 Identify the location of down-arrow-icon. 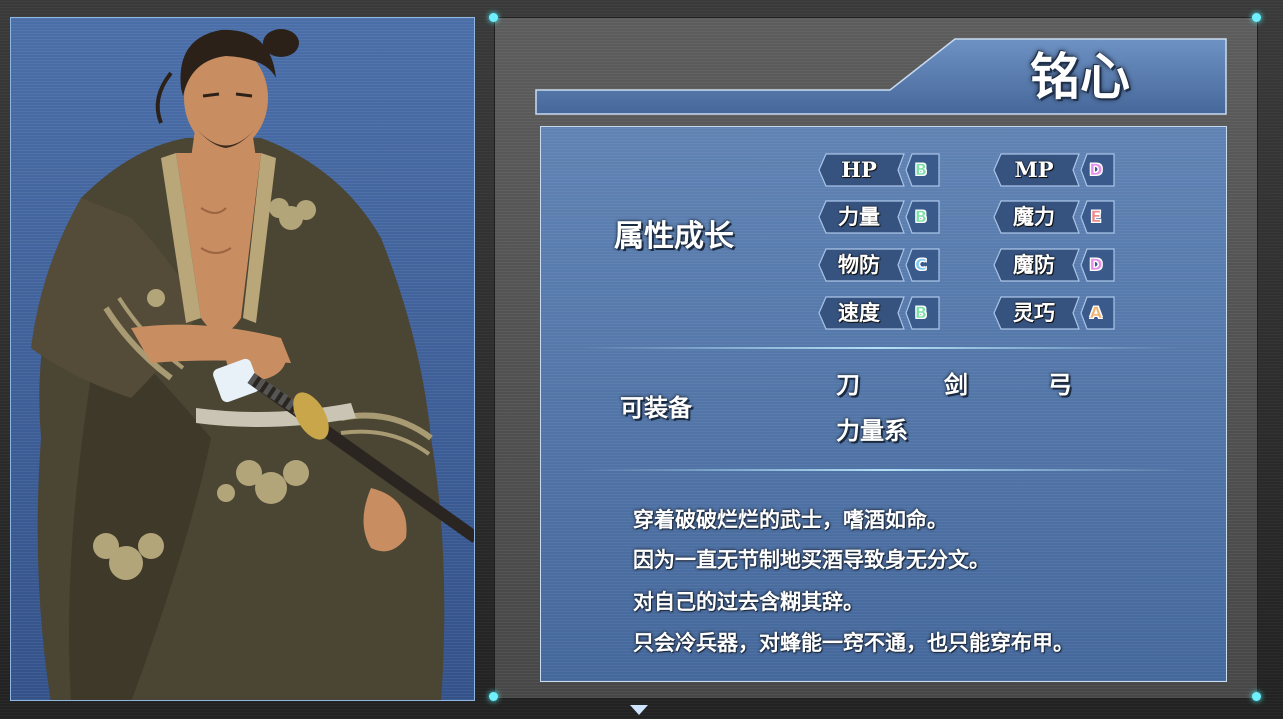
(639, 710).